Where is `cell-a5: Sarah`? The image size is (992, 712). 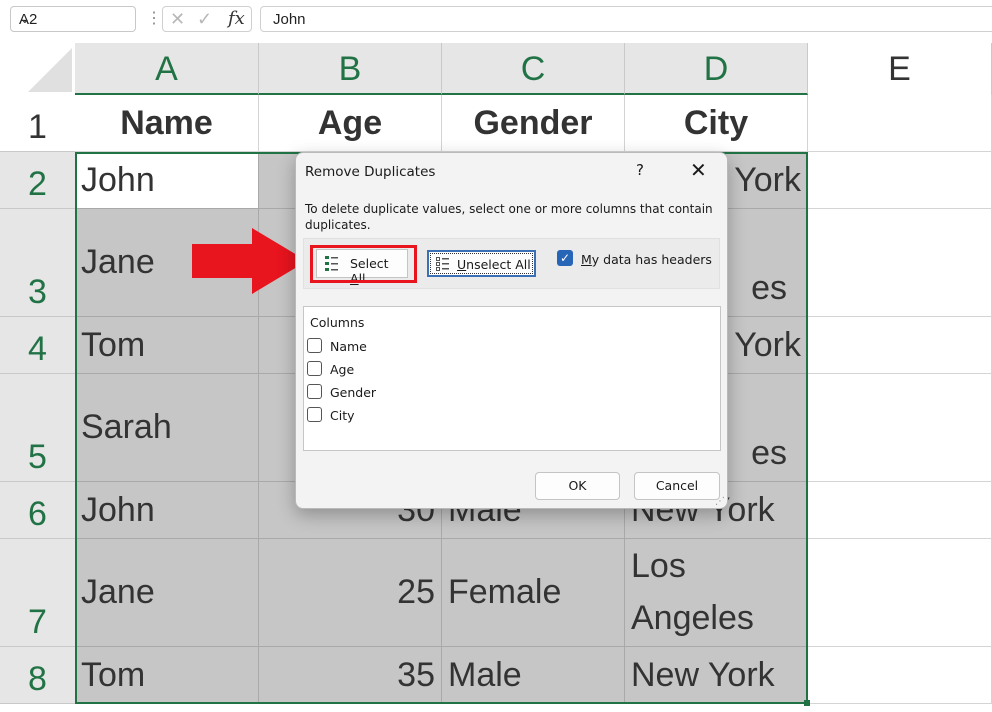 cell-a5: Sarah is located at coordinates (167, 428).